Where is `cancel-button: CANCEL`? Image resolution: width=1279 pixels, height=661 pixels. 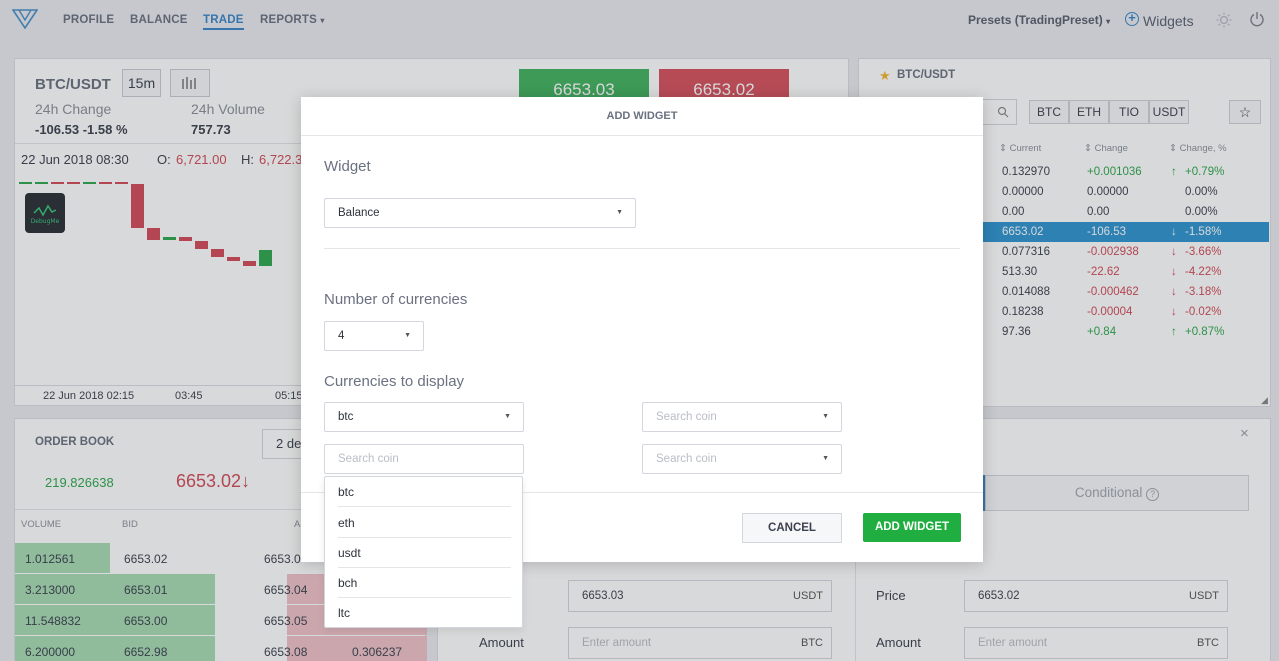 cancel-button: CANCEL is located at coordinates (792, 528).